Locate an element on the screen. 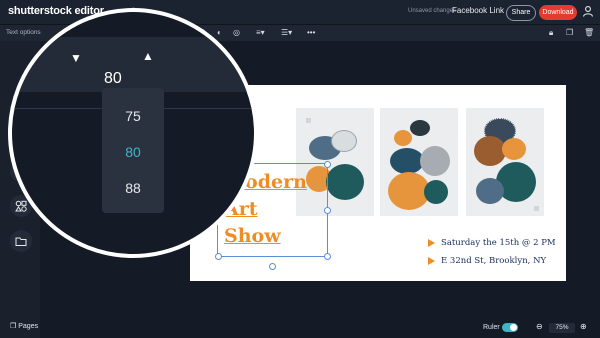 The height and width of the screenshot is (338, 600). font-size-option-selected: 80 is located at coordinates (133, 152).